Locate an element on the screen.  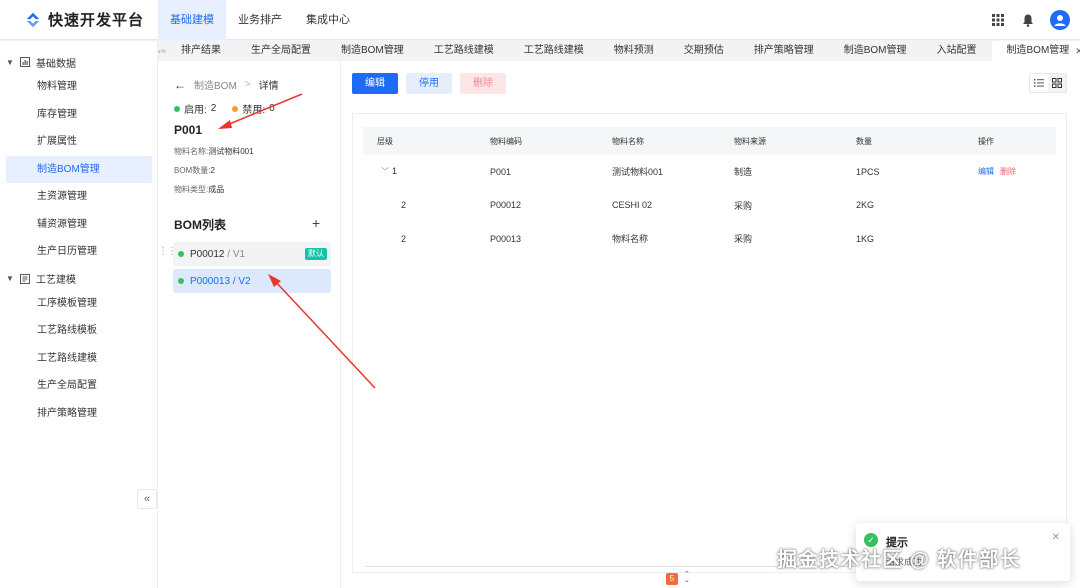
cell-code: P001 is located at coordinates (501, 171).